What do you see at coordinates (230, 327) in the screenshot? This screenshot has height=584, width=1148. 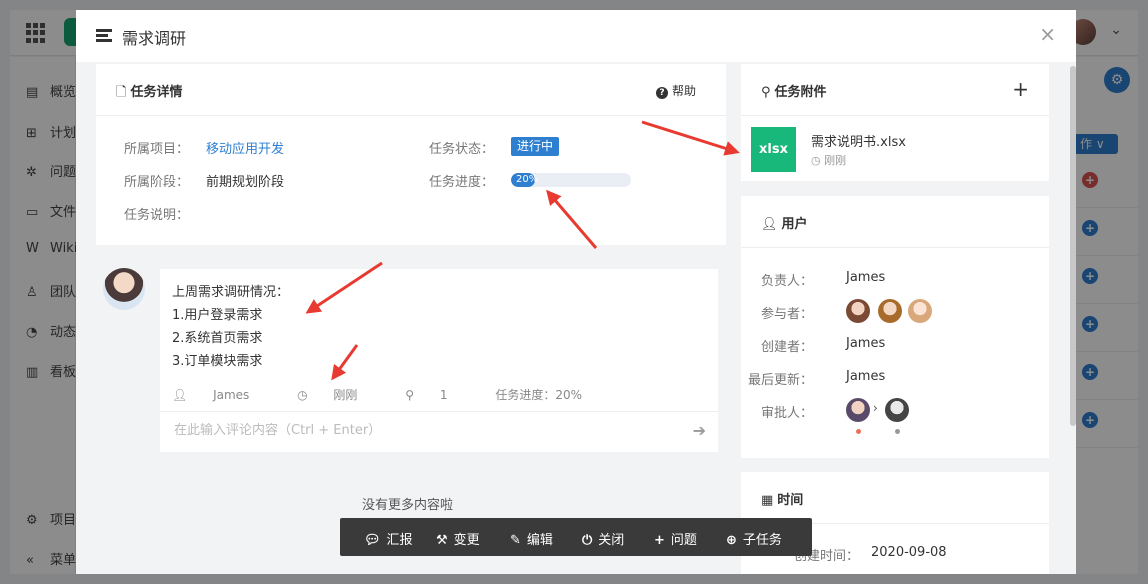 I see `comment-body: 上周需求调研情况： 1.用户登录需求 2.系统首页需求 3.订单模块需求` at bounding box center [230, 327].